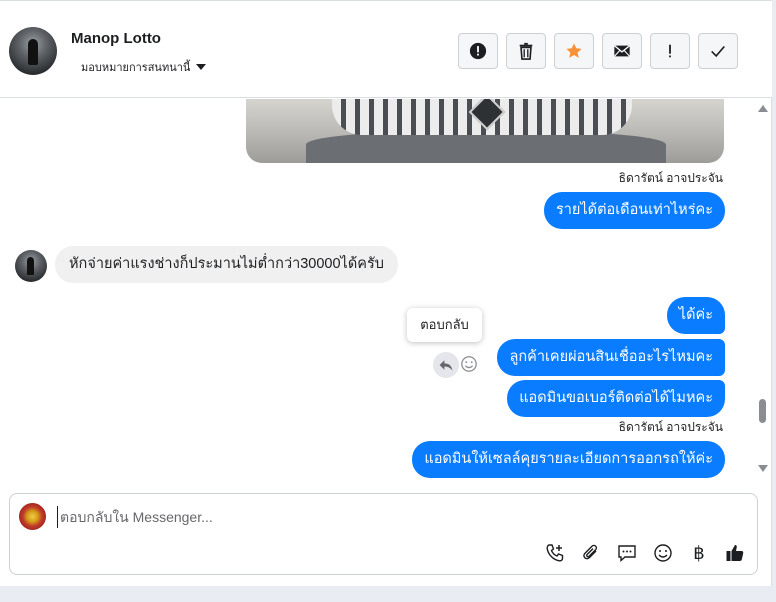  What do you see at coordinates (33, 51) in the screenshot?
I see `contact-avatar` at bounding box center [33, 51].